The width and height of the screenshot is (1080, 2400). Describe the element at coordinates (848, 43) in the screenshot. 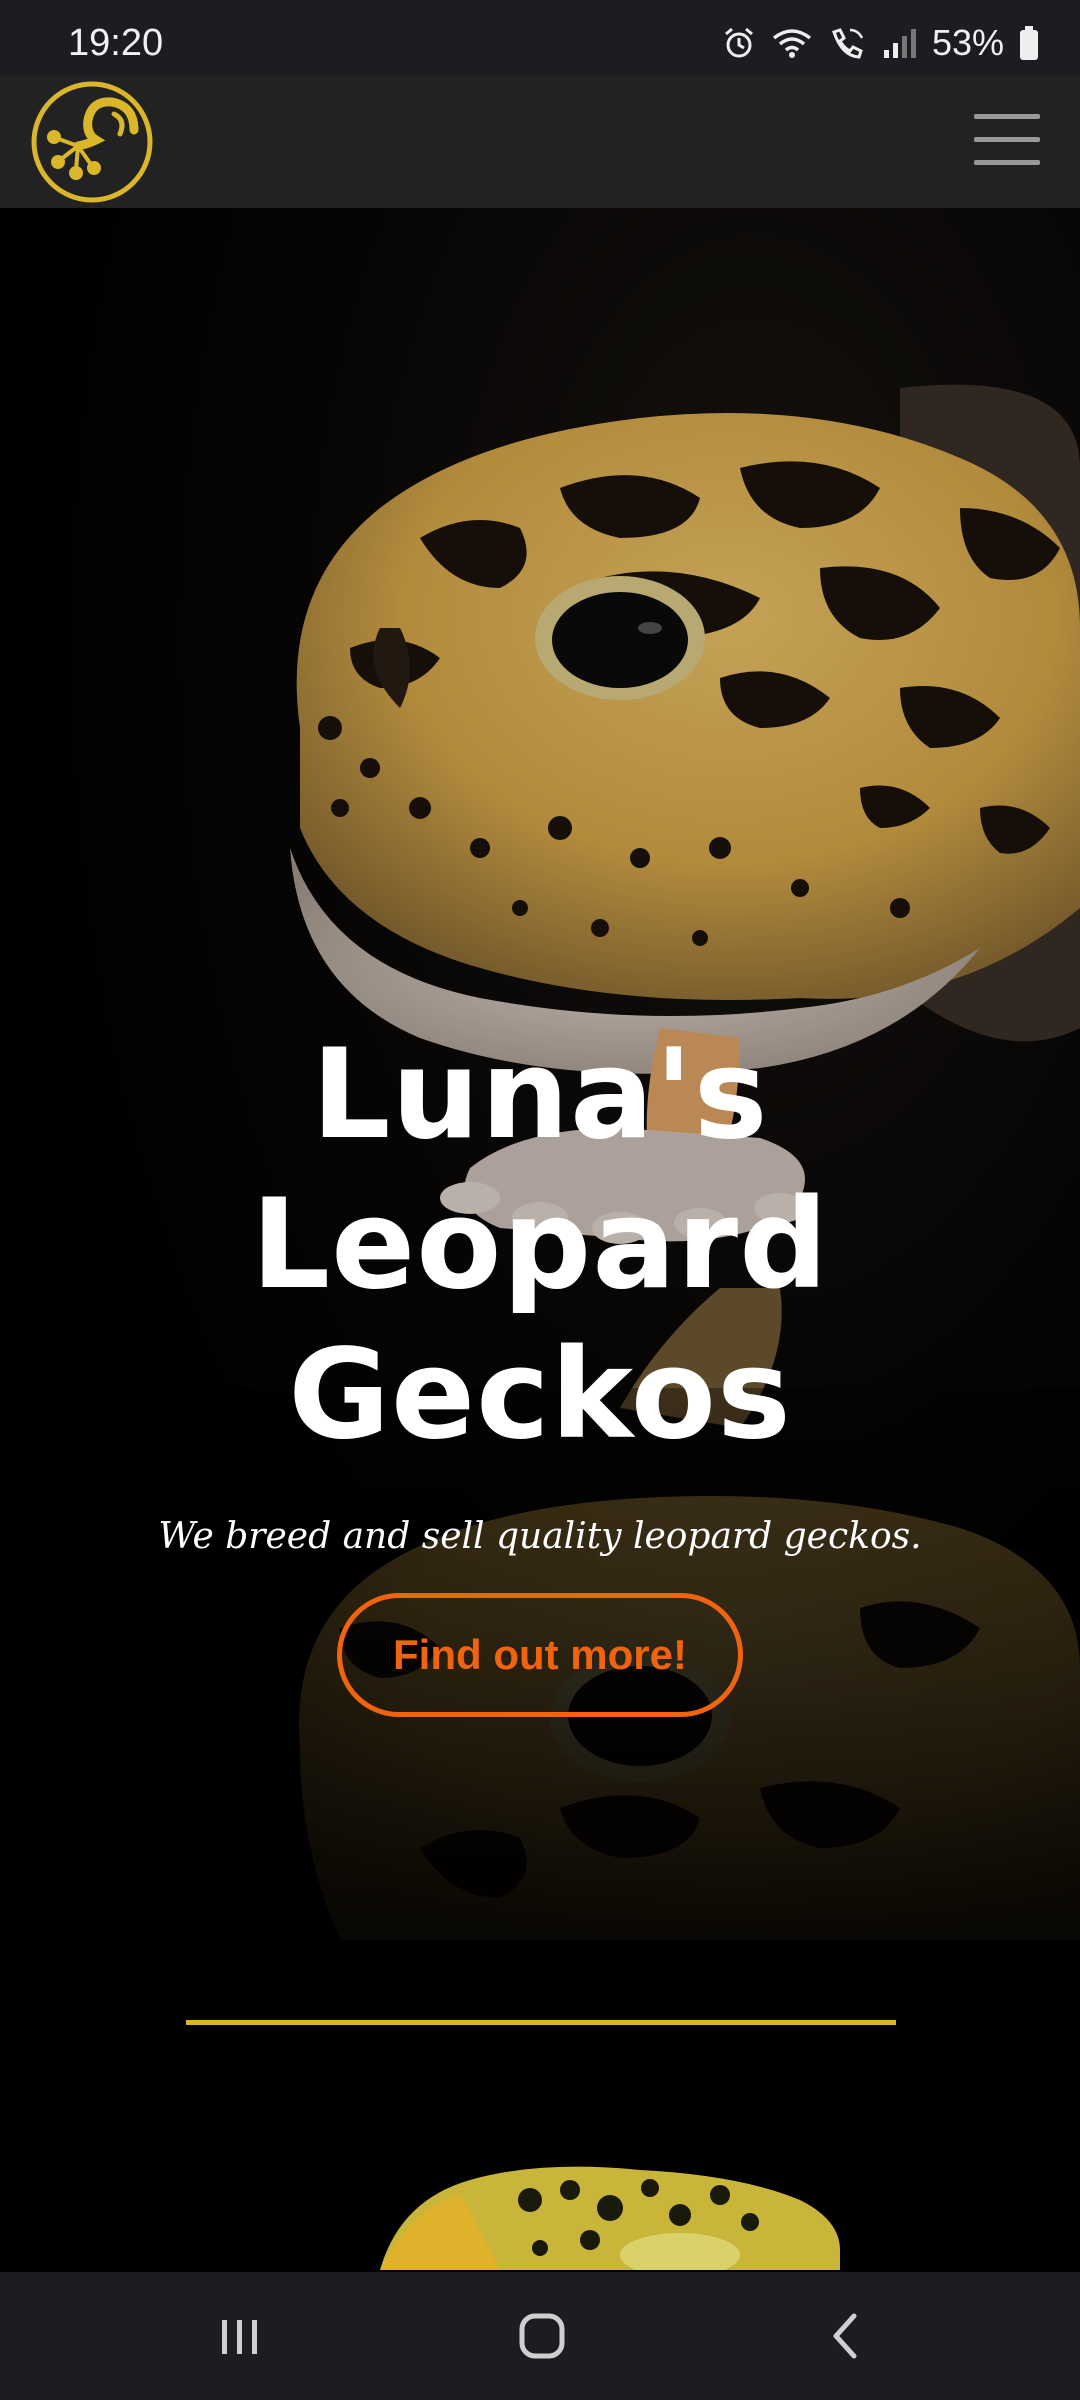

I see `wifi-call-icon` at that location.